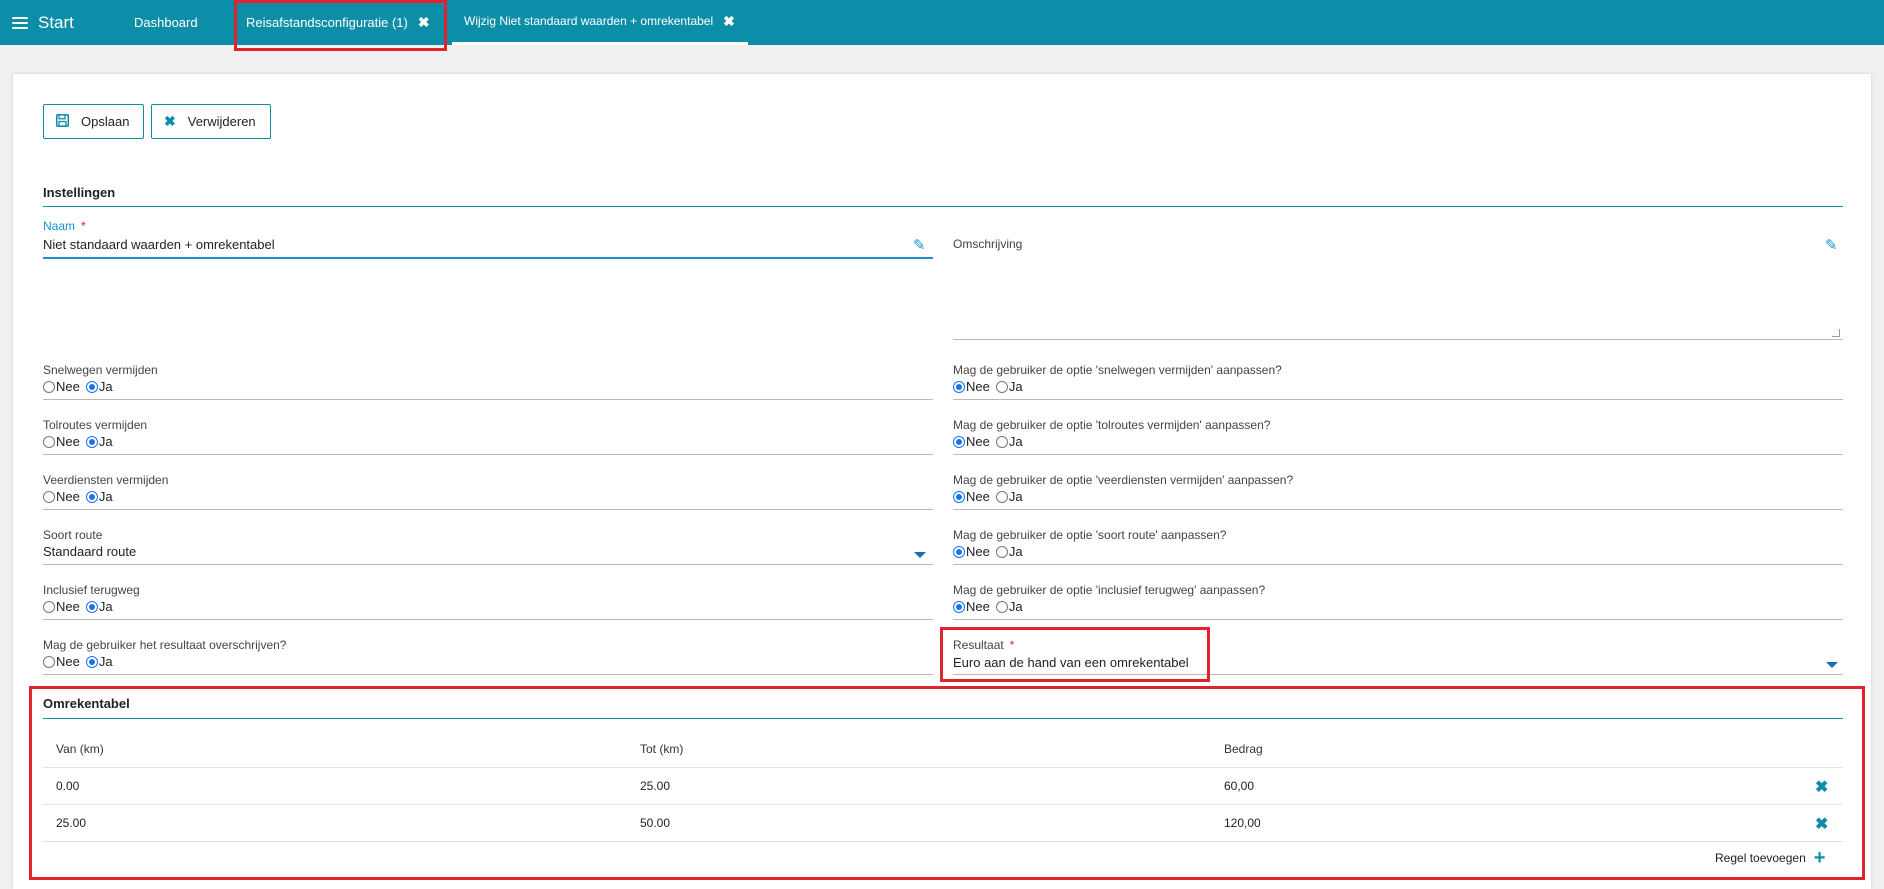 The height and width of the screenshot is (889, 1884). What do you see at coordinates (80, 749) in the screenshot?
I see `column-header-van: Van (km)` at bounding box center [80, 749].